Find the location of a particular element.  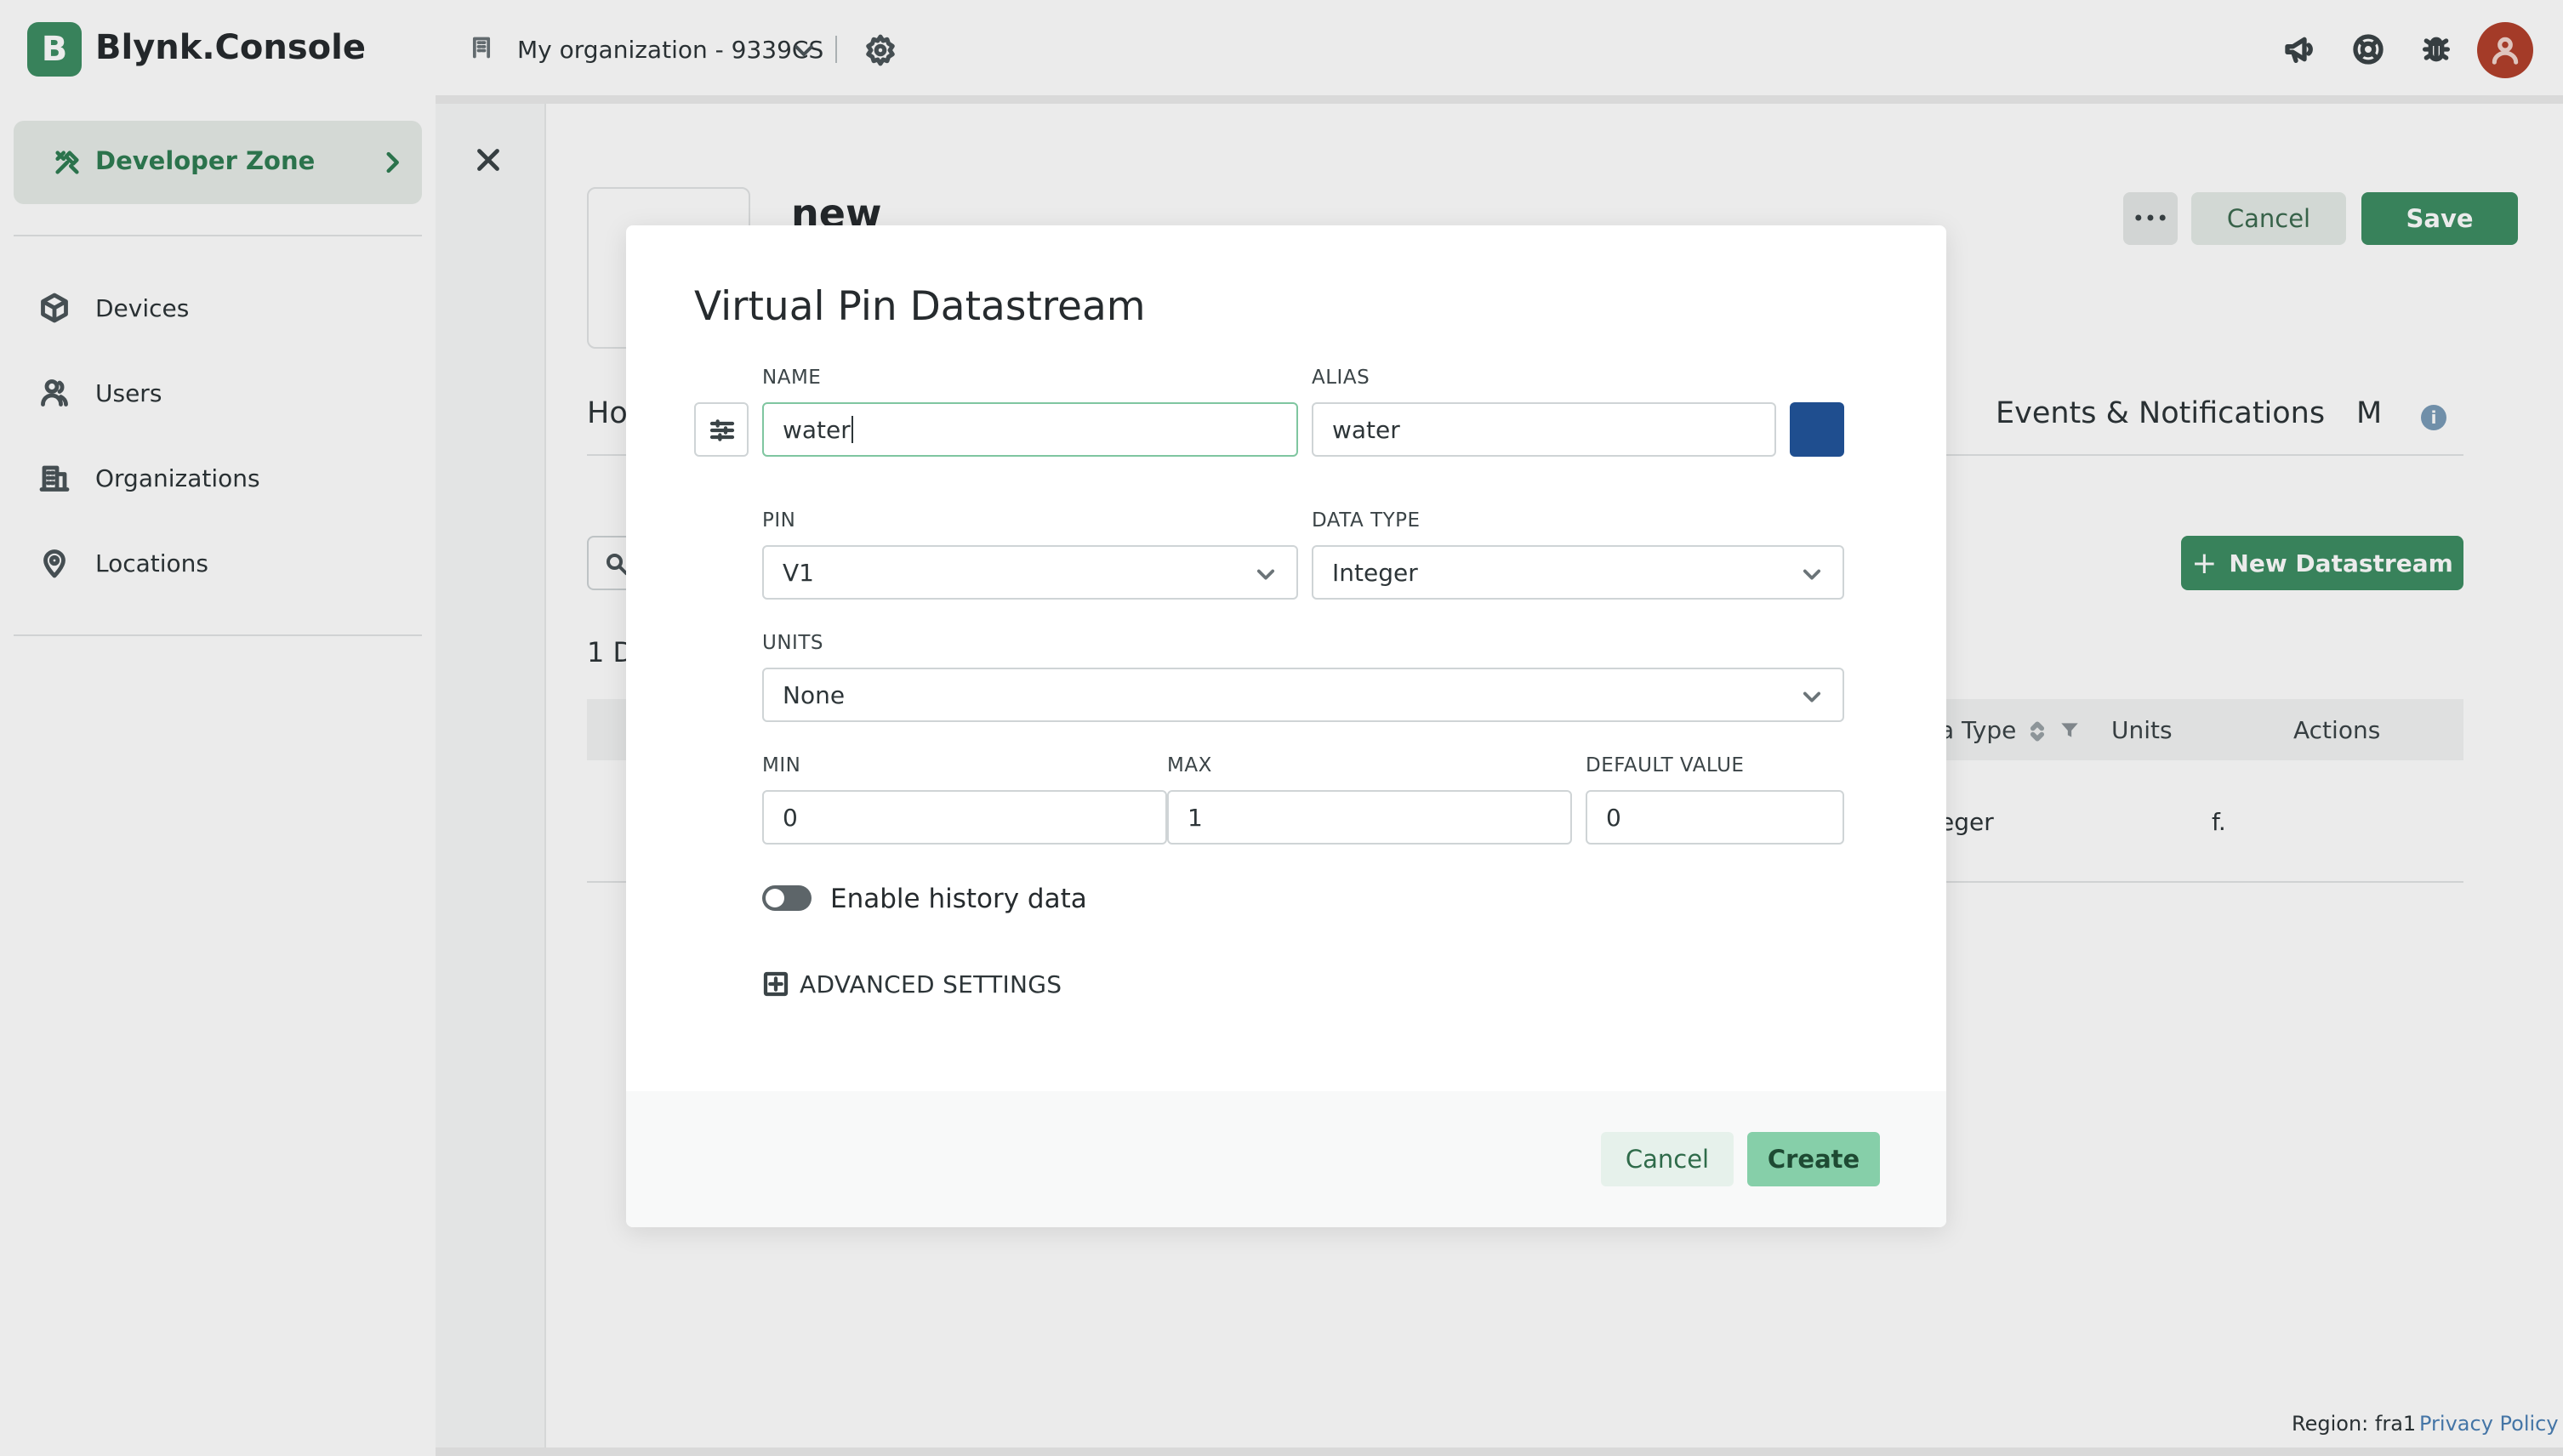

max-label: MAX is located at coordinates (1189, 765).